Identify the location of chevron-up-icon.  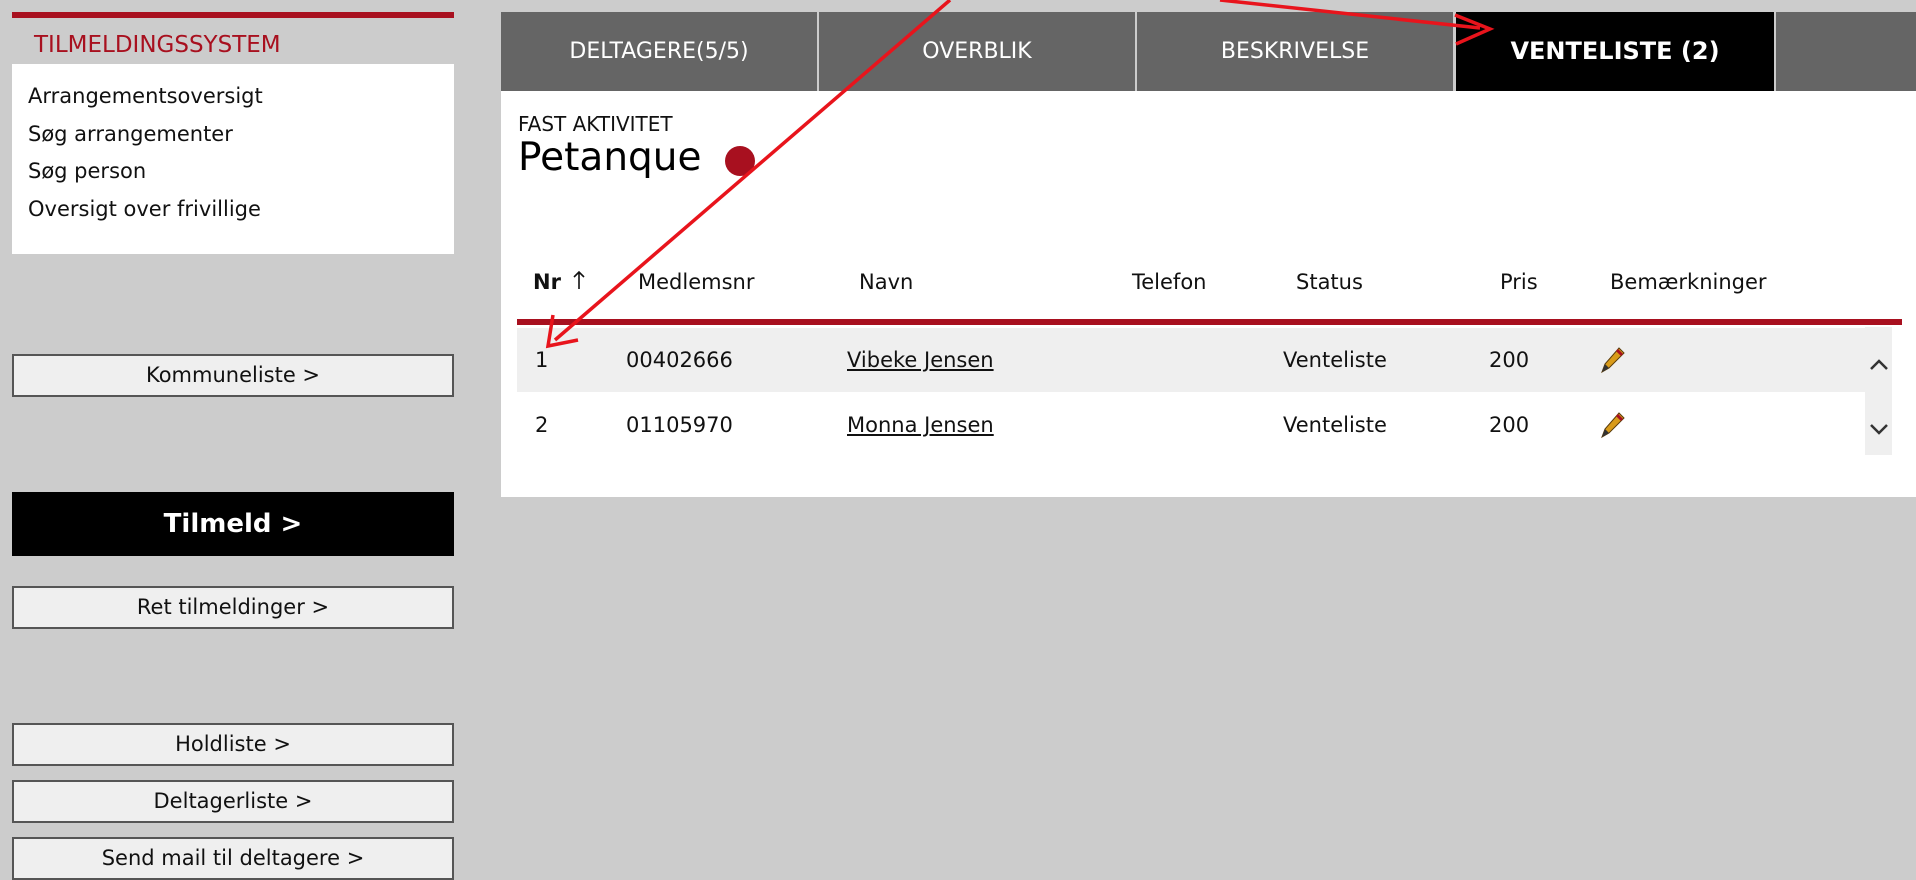
(1879, 365).